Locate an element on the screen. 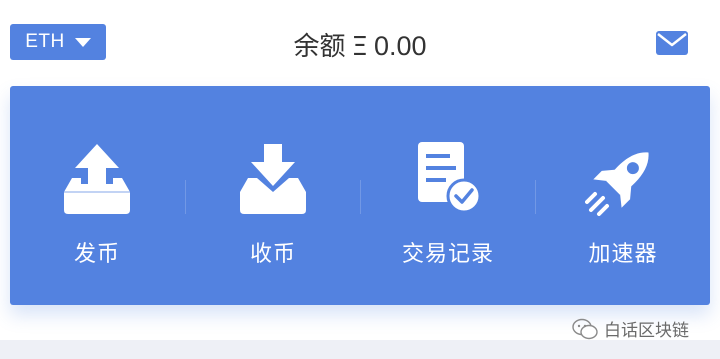 The width and height of the screenshot is (720, 359). send-button: 发币 is located at coordinates (97, 195).